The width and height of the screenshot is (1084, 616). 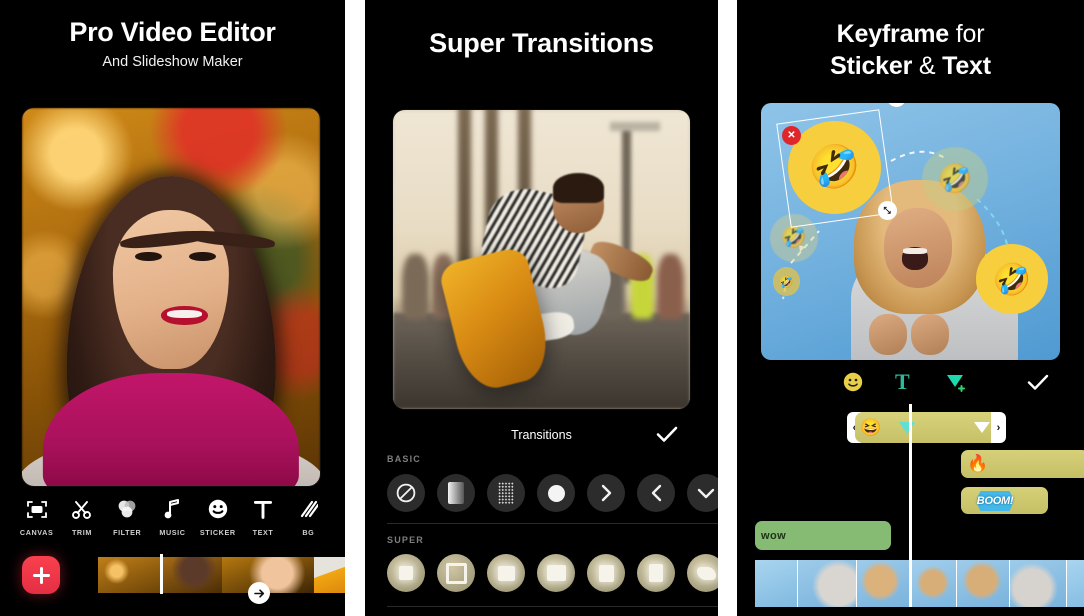 What do you see at coordinates (82, 517) in the screenshot?
I see `tool-trim: TRIM` at bounding box center [82, 517].